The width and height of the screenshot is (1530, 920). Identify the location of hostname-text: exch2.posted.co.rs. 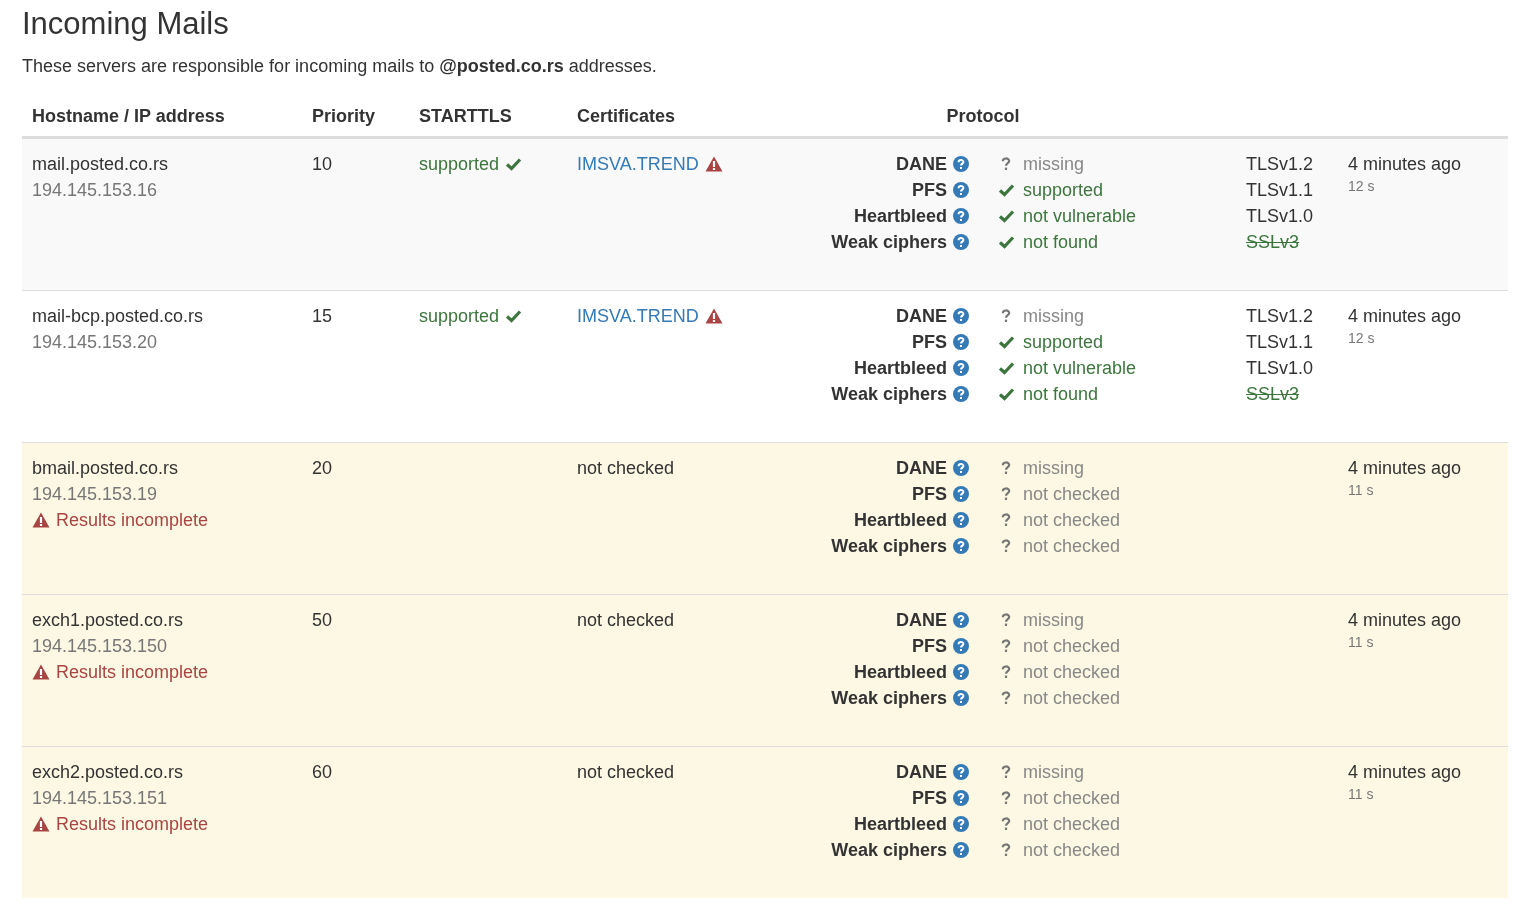
(108, 772).